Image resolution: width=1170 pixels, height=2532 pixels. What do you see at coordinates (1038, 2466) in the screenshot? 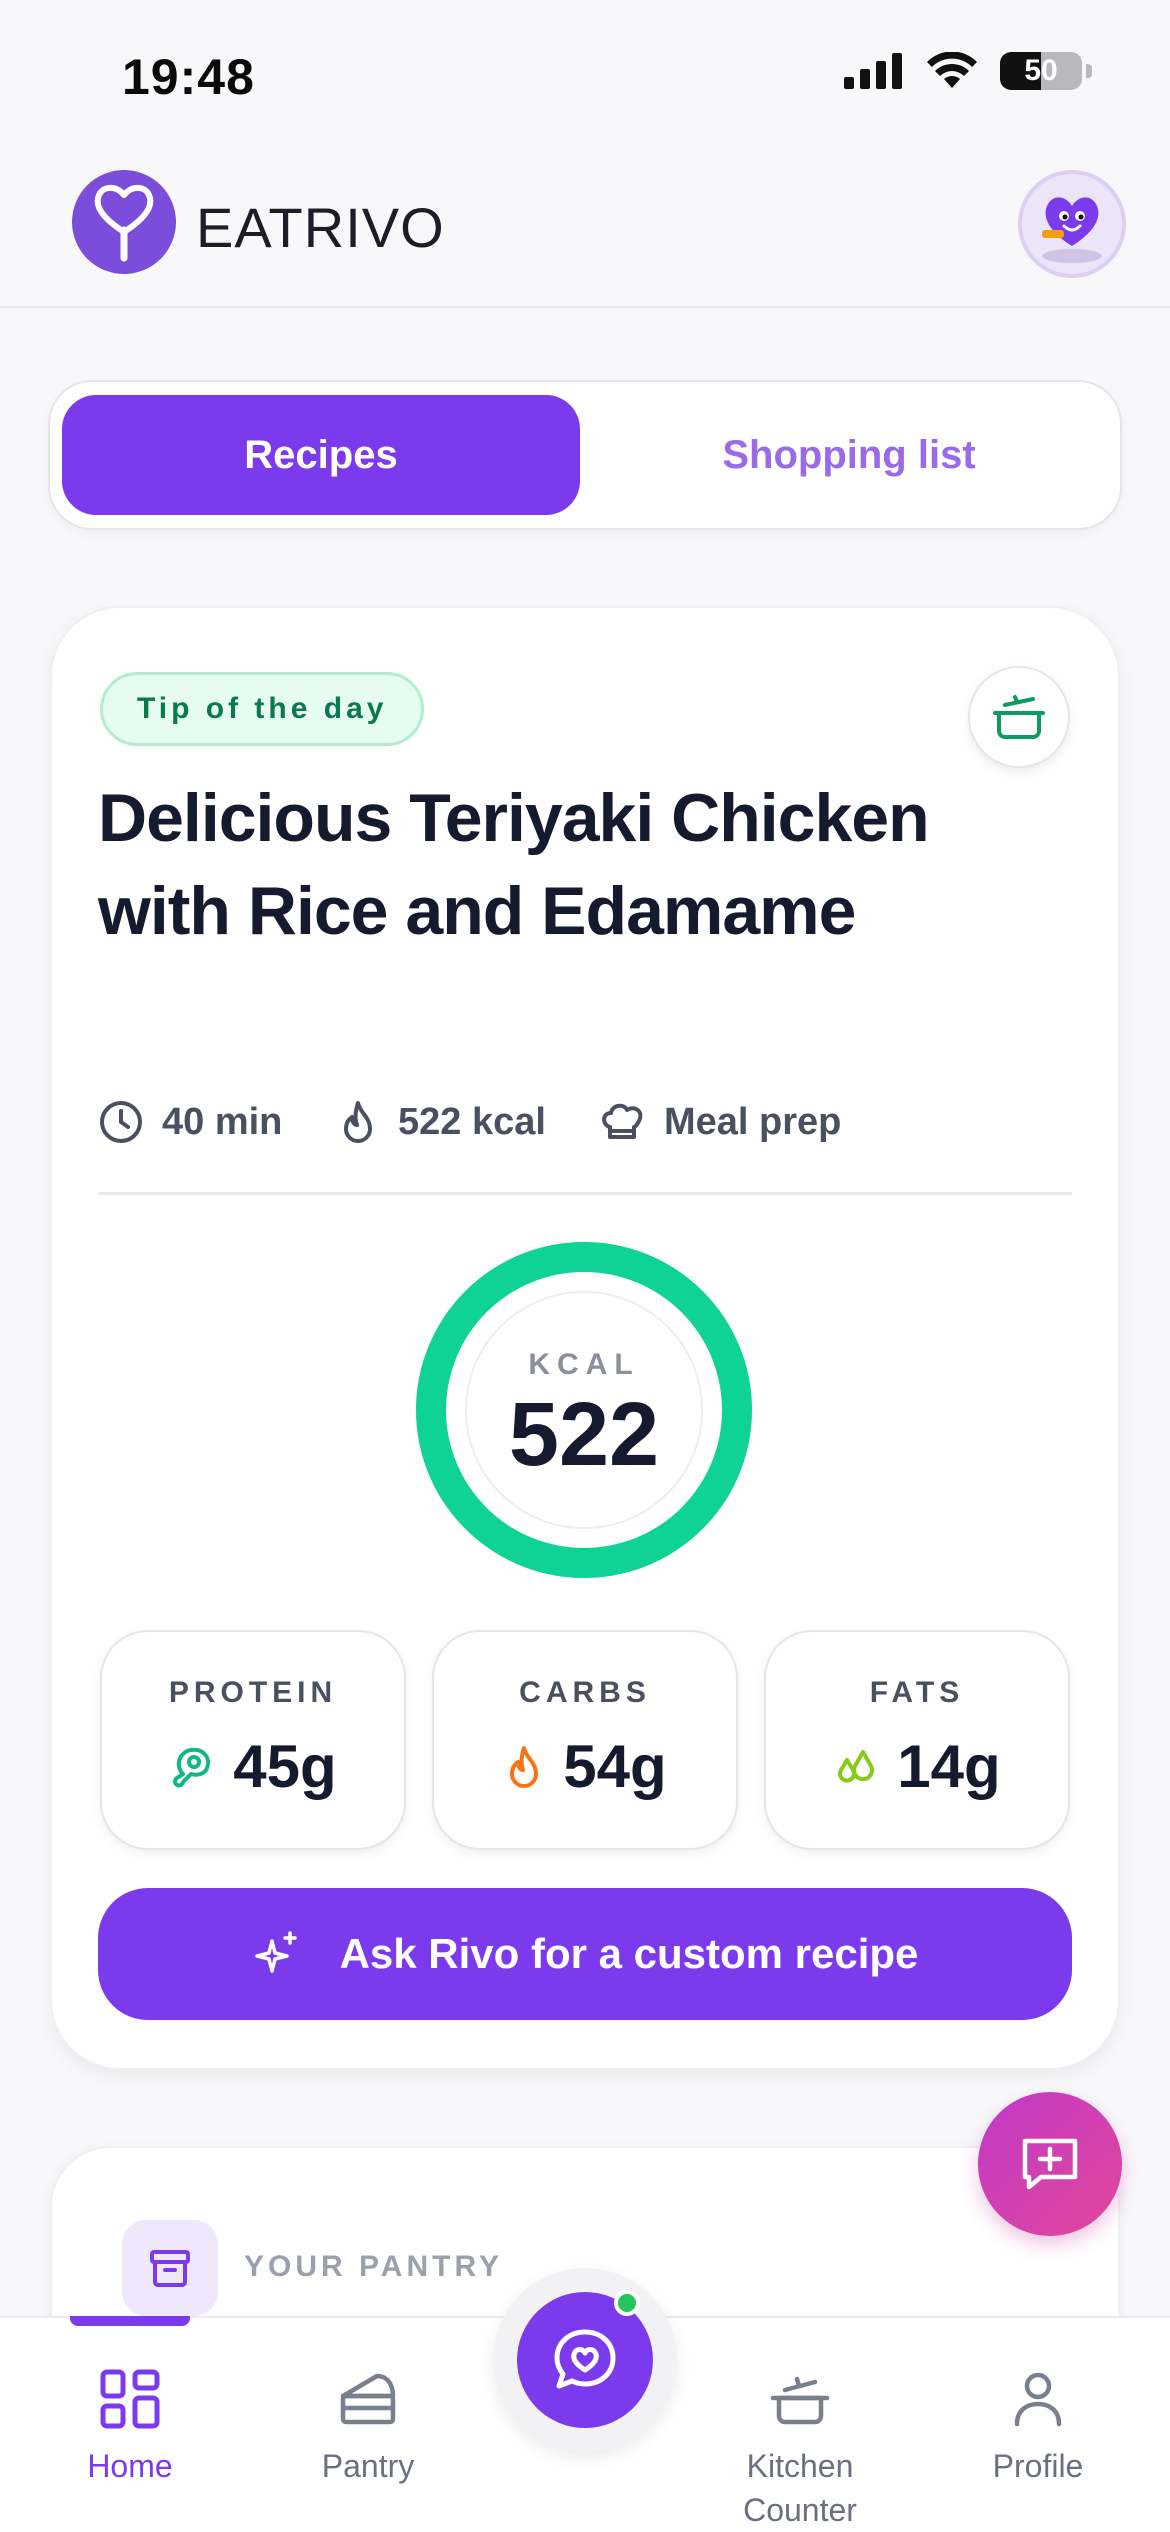
I see `nav-profile-label: Profile` at bounding box center [1038, 2466].